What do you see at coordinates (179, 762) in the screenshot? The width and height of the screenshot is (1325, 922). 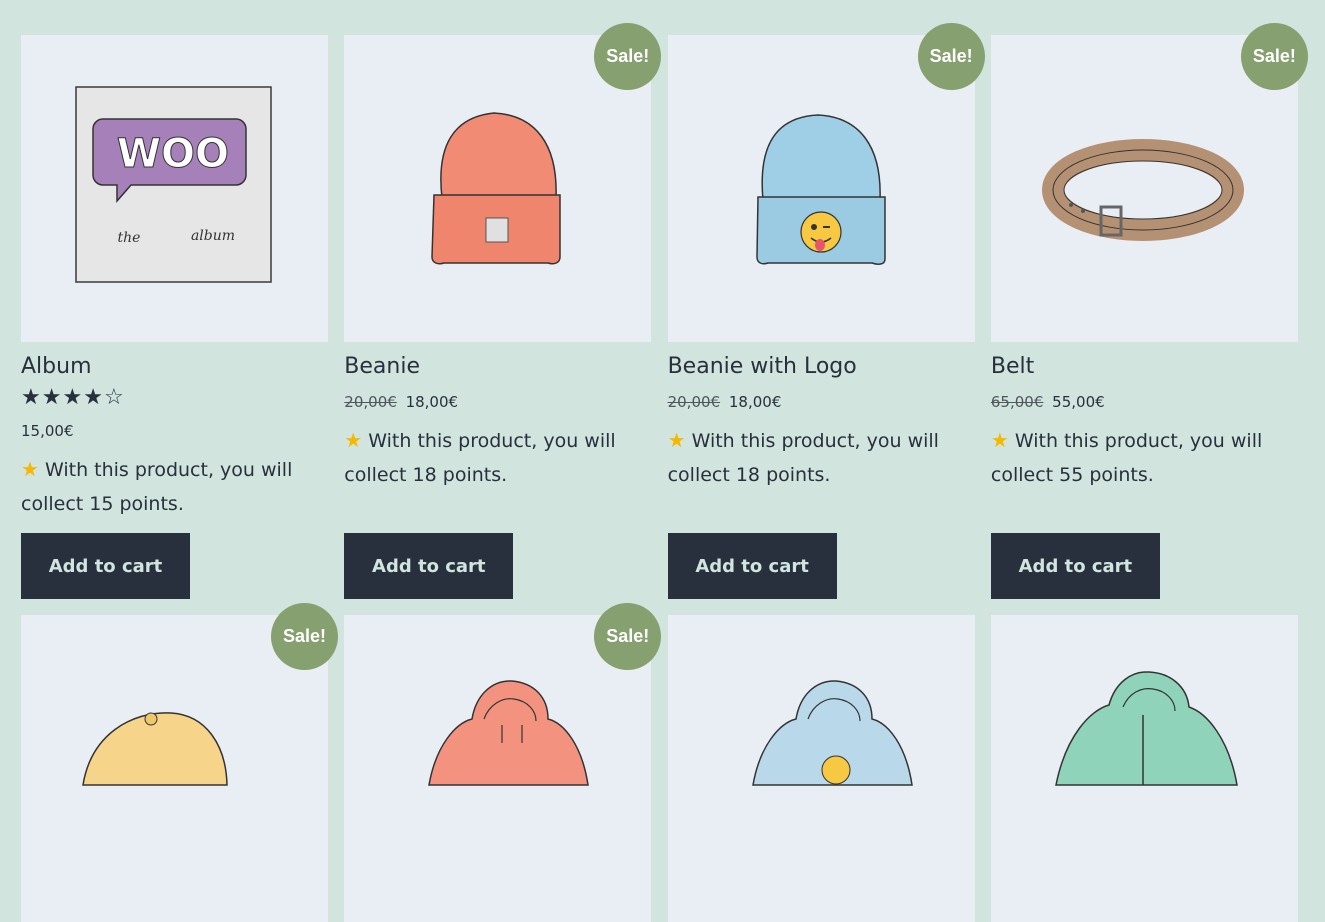 I see `product-card-cap: Sale!` at bounding box center [179, 762].